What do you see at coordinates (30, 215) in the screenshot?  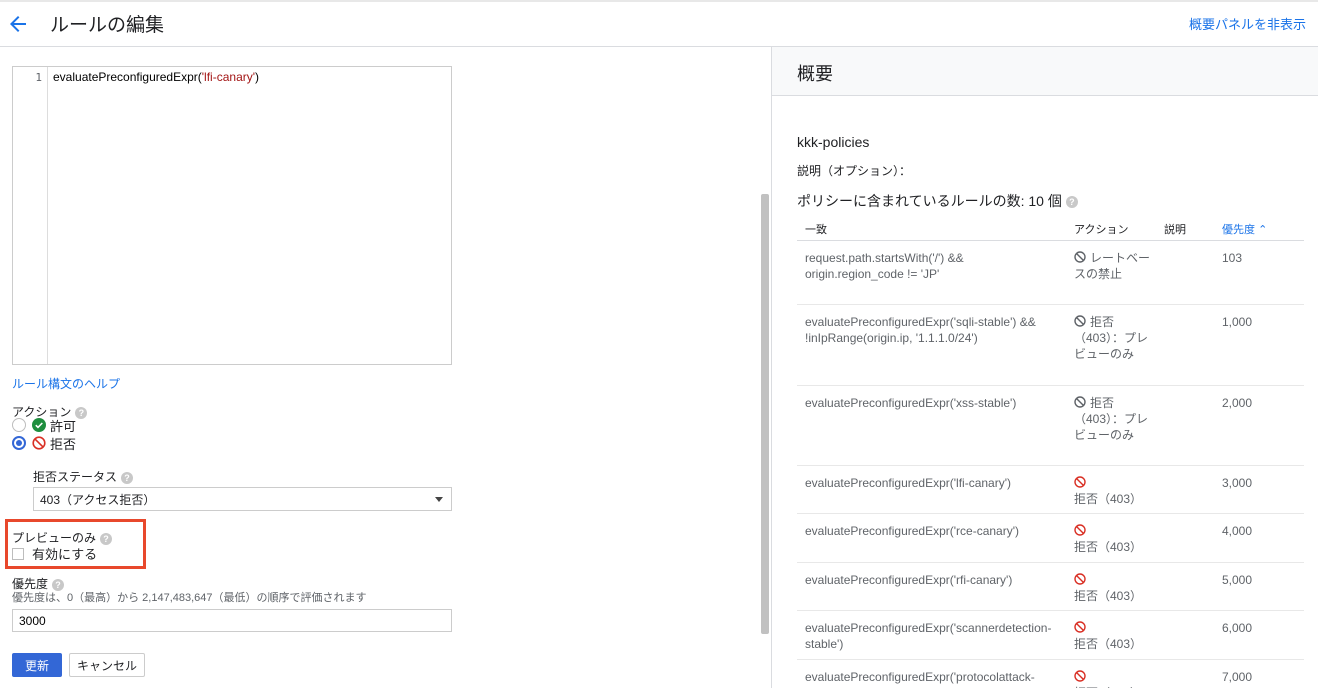 I see `editor-gutter: 1` at bounding box center [30, 215].